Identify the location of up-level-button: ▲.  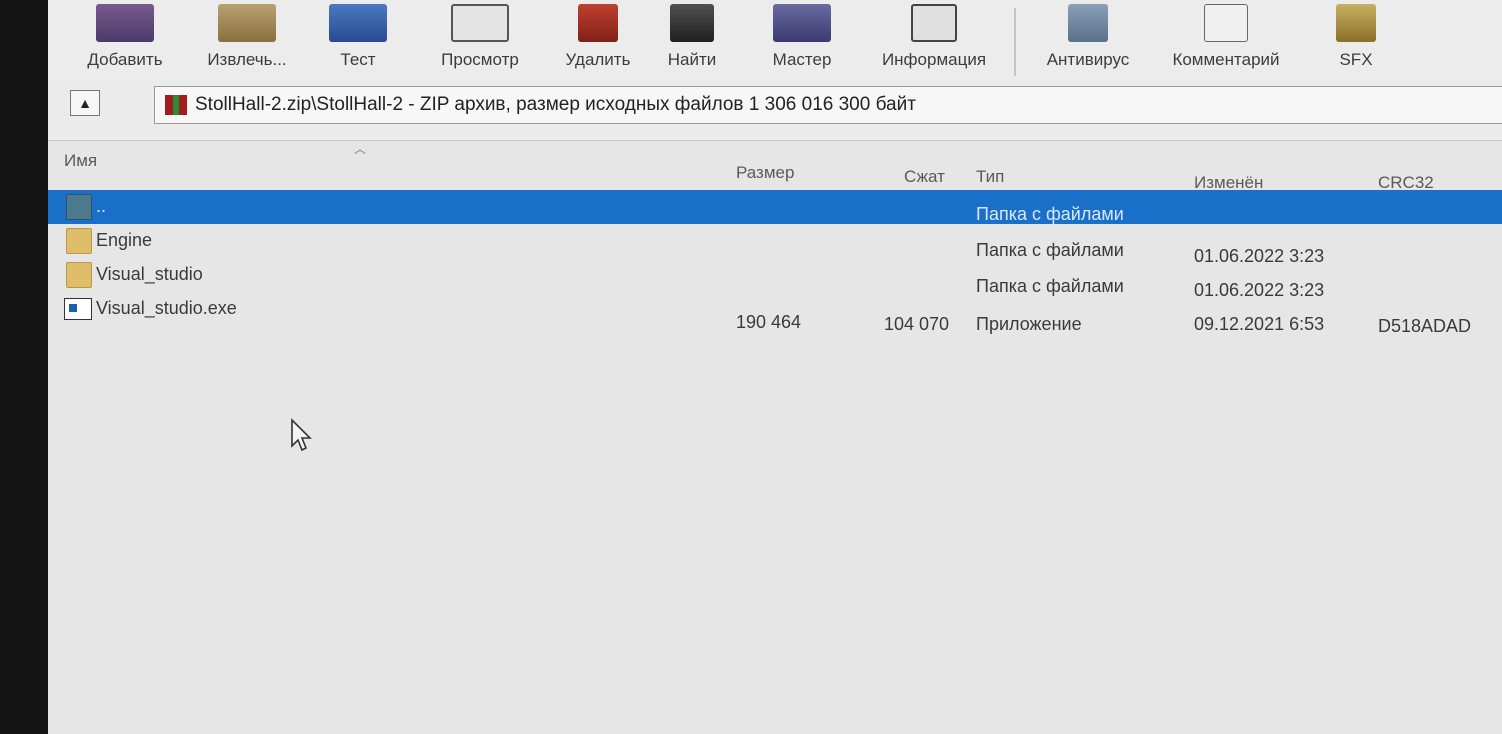
(85, 103).